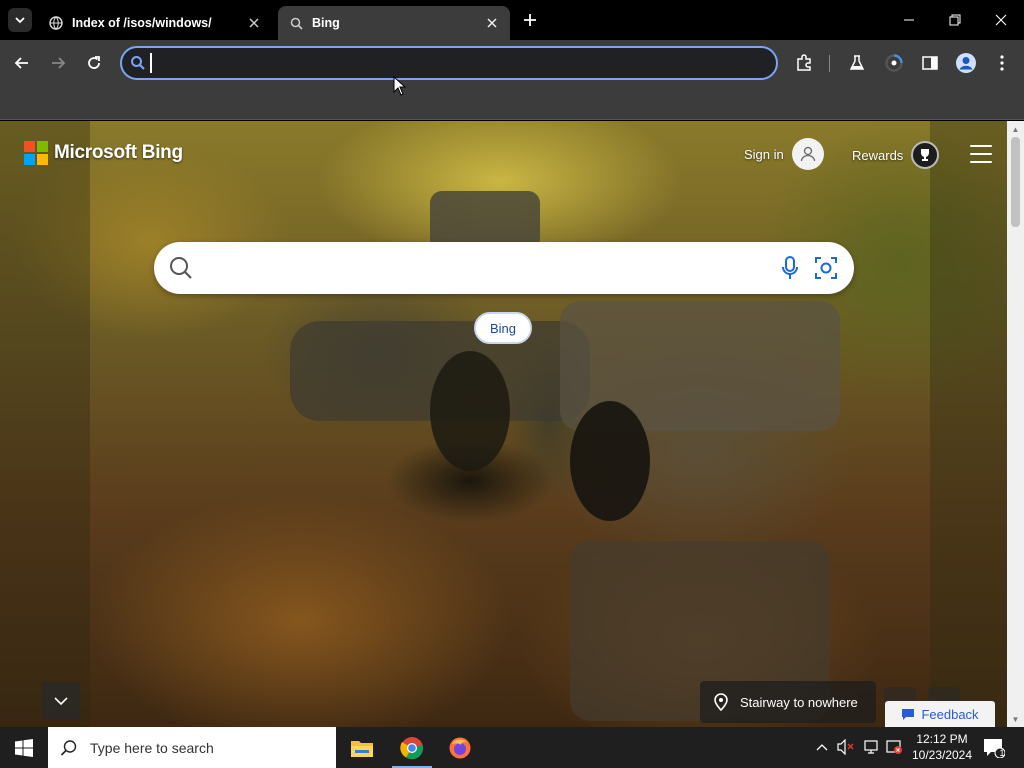  Describe the element at coordinates (790, 268) in the screenshot. I see `microphone-icon` at that location.